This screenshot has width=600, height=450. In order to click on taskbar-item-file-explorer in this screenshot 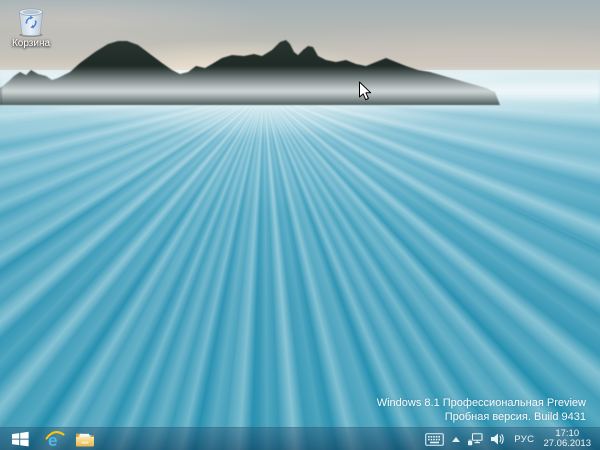, I will do `click(85, 439)`.